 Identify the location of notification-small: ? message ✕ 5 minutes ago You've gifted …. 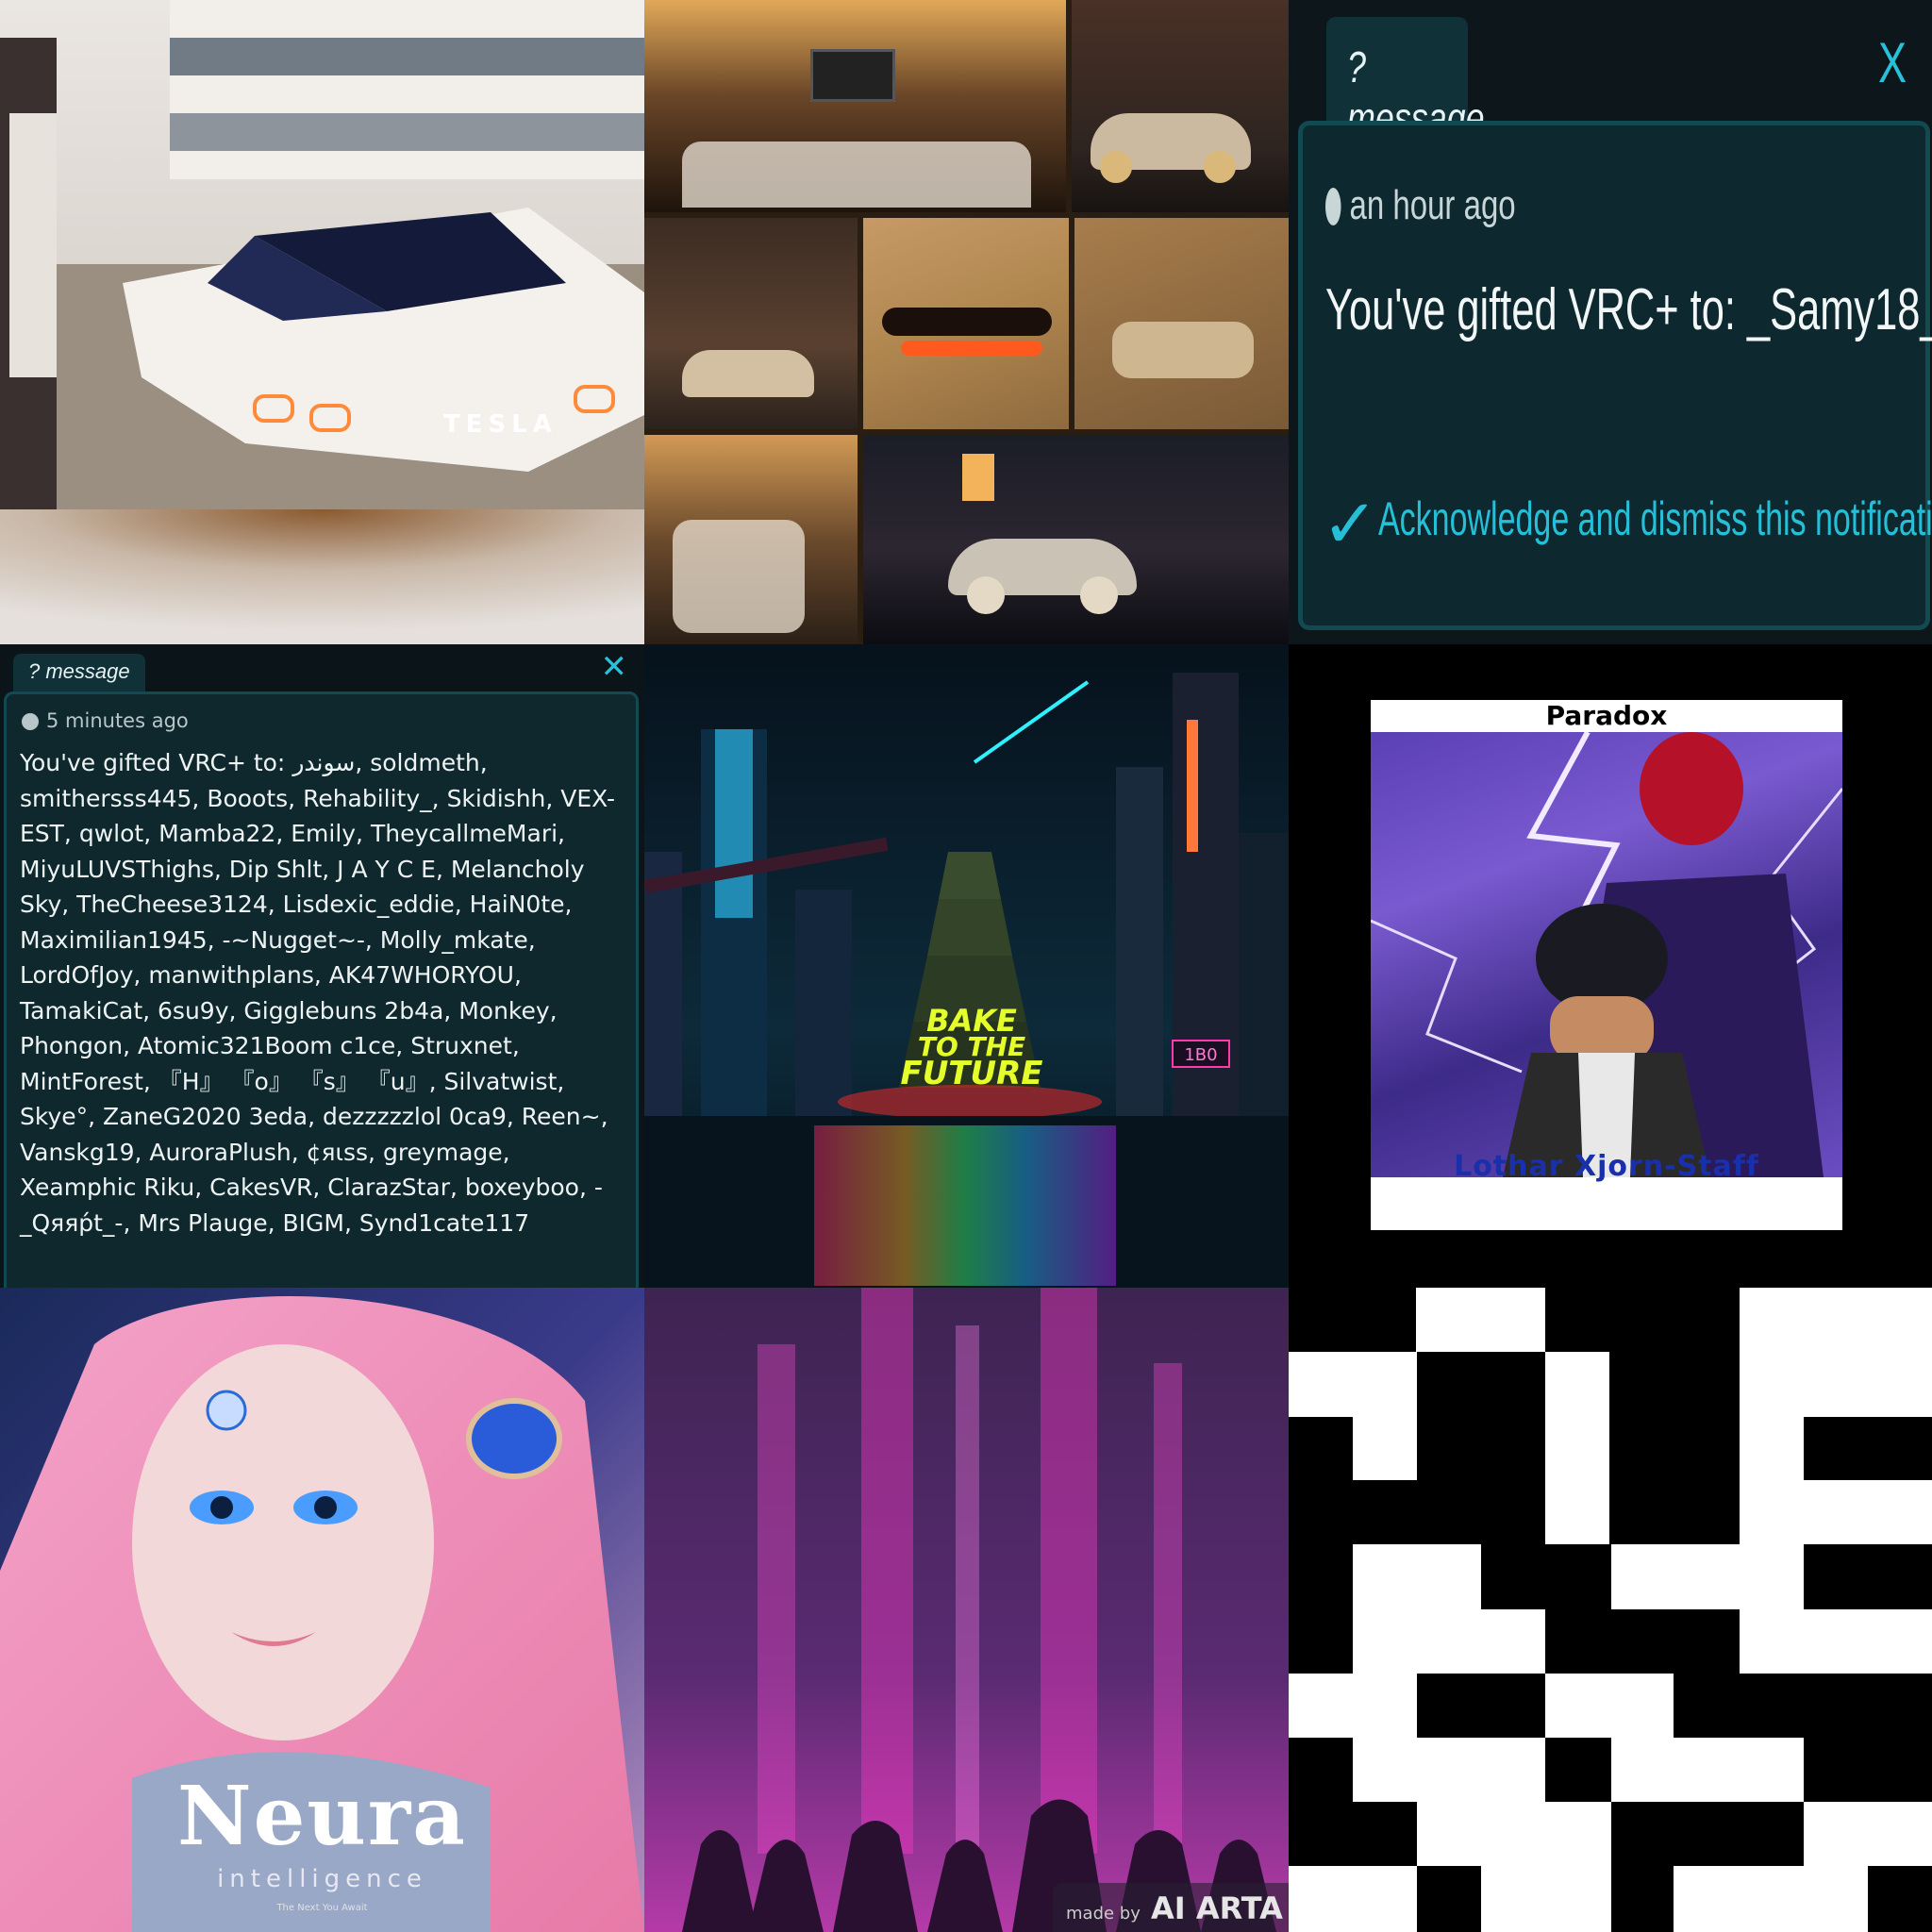
(322, 966).